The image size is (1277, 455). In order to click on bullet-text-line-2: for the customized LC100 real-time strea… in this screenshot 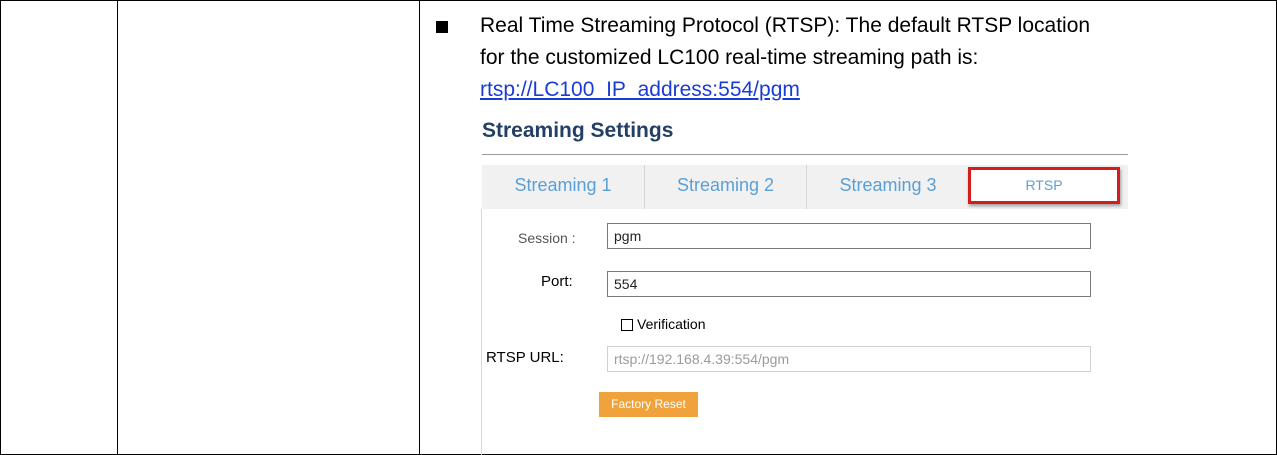, I will do `click(729, 57)`.